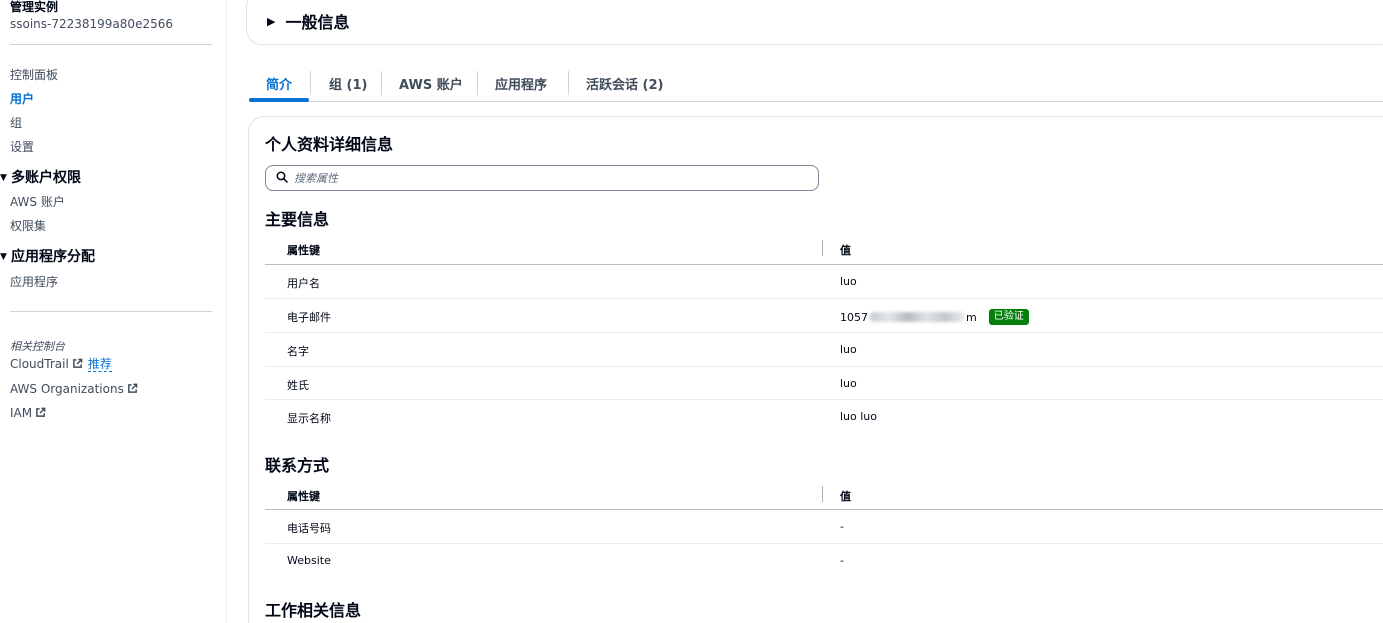  What do you see at coordinates (842, 526) in the screenshot?
I see `row-value-phone: -` at bounding box center [842, 526].